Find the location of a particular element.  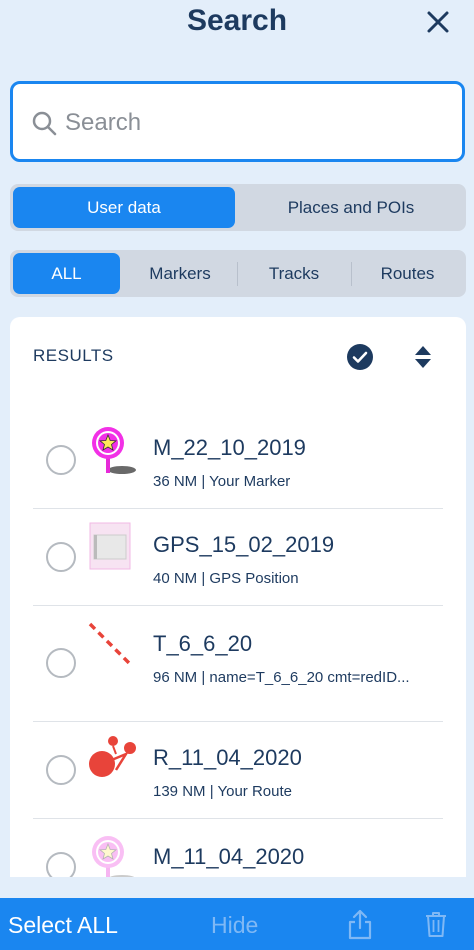

tab-places-and-pois: Places and POIs is located at coordinates (351, 207).